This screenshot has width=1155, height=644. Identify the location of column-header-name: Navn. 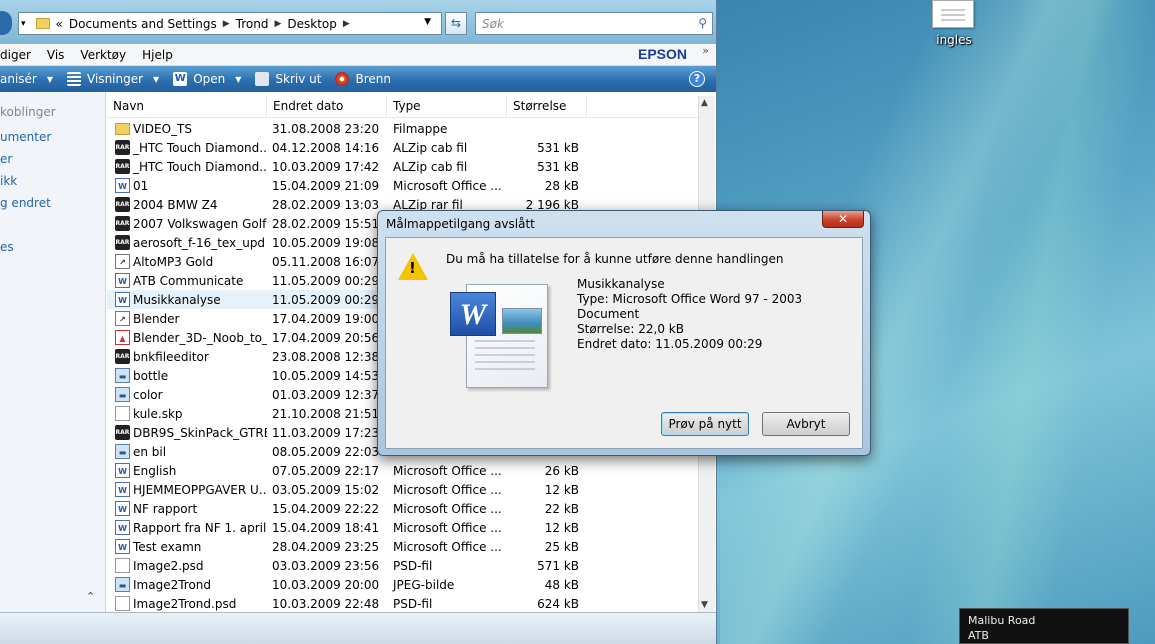
(187, 106).